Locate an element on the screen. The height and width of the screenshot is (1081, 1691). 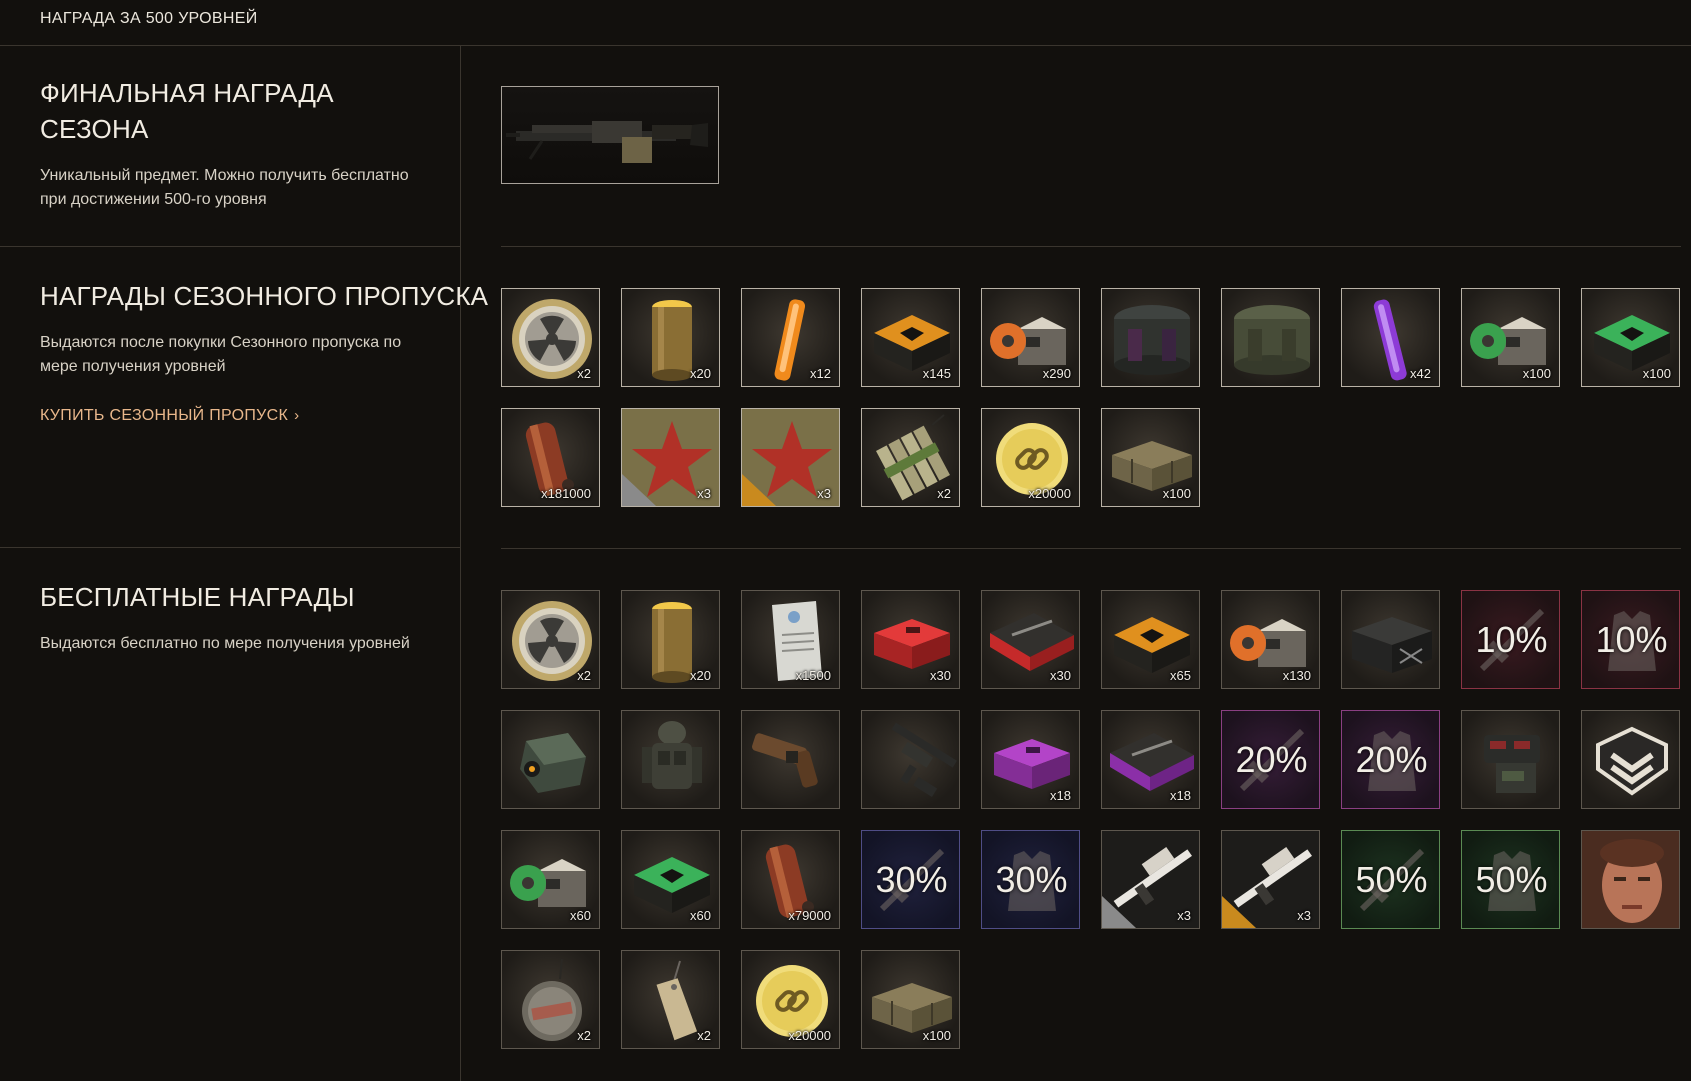
soldier-armor-icon is located at coordinates (672, 755).